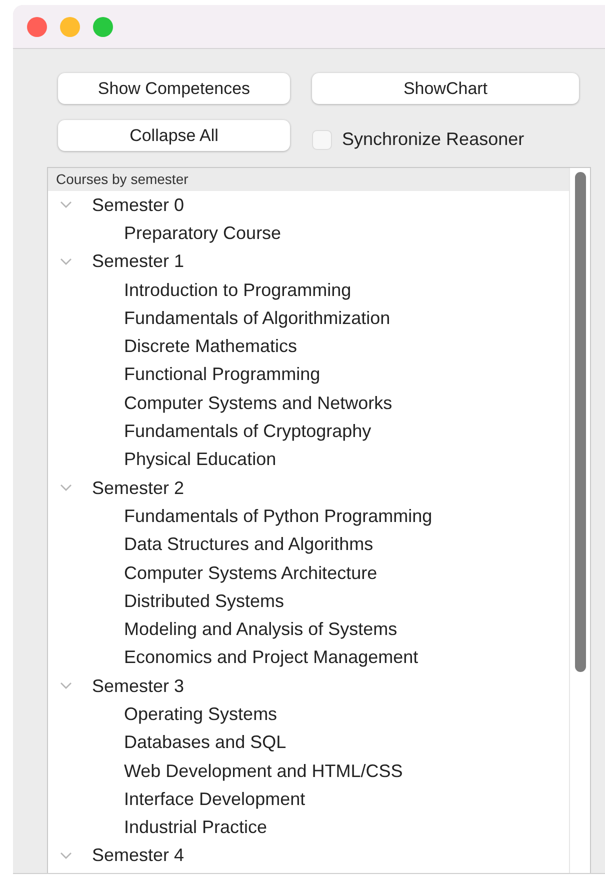 This screenshot has width=605, height=879. What do you see at coordinates (308, 179) in the screenshot?
I see `column-header: Courses by semester` at bounding box center [308, 179].